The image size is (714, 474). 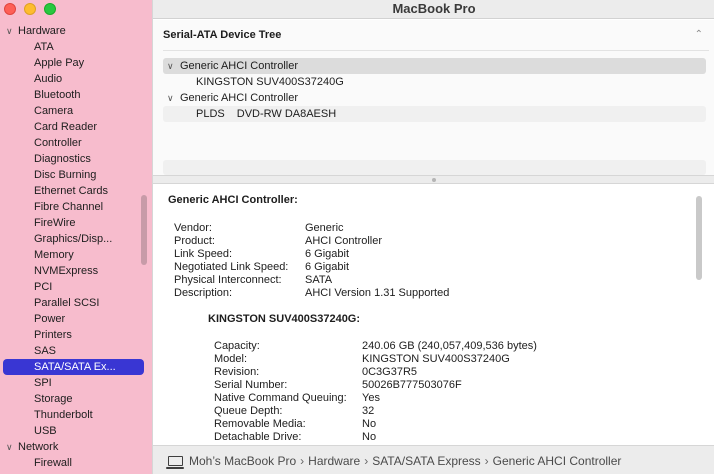 What do you see at coordinates (311, 280) in the screenshot?
I see `property-row: Physical Interconnect: SATA` at bounding box center [311, 280].